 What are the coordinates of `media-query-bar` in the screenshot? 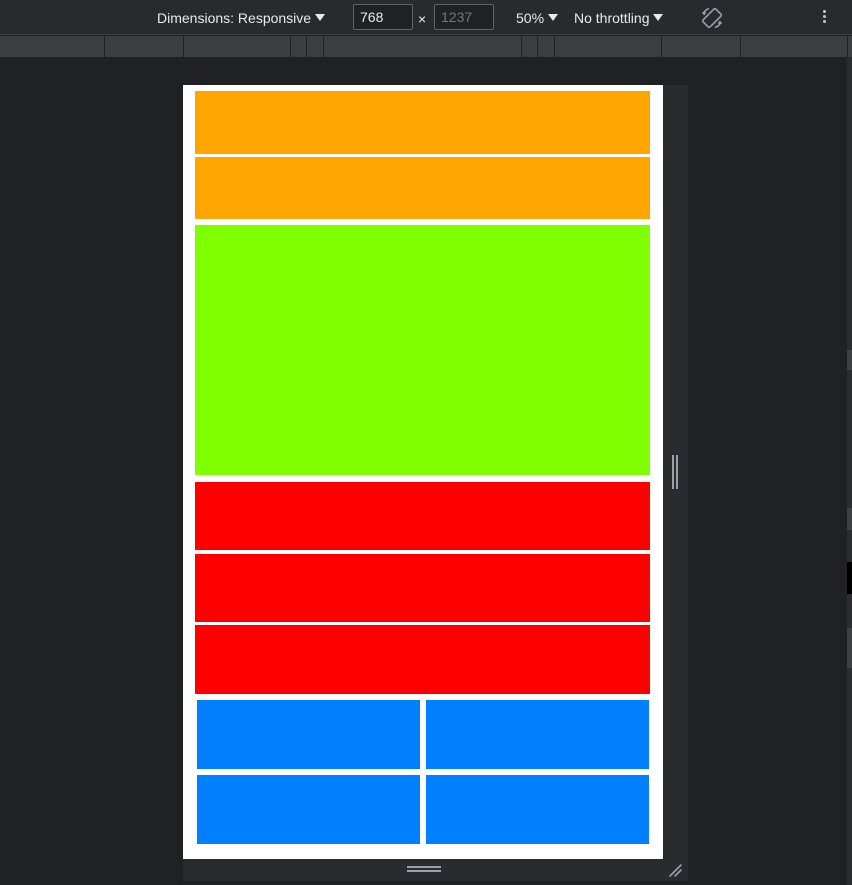 It's located at (426, 46).